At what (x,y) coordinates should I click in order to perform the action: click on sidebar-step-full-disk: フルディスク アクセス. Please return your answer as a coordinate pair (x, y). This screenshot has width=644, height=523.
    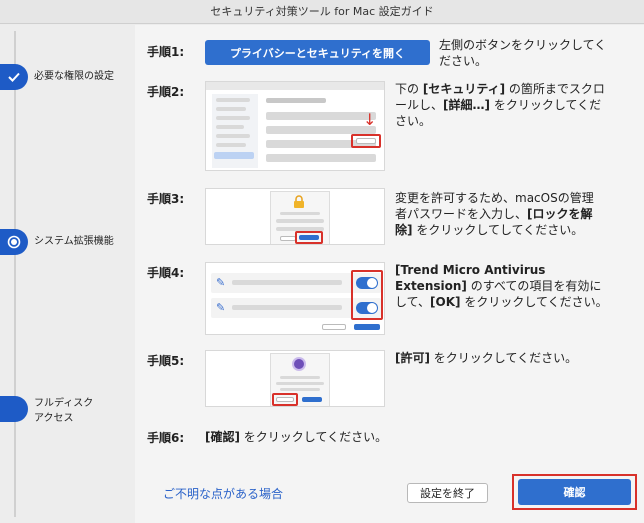
    Looking at the image, I should click on (67, 413).